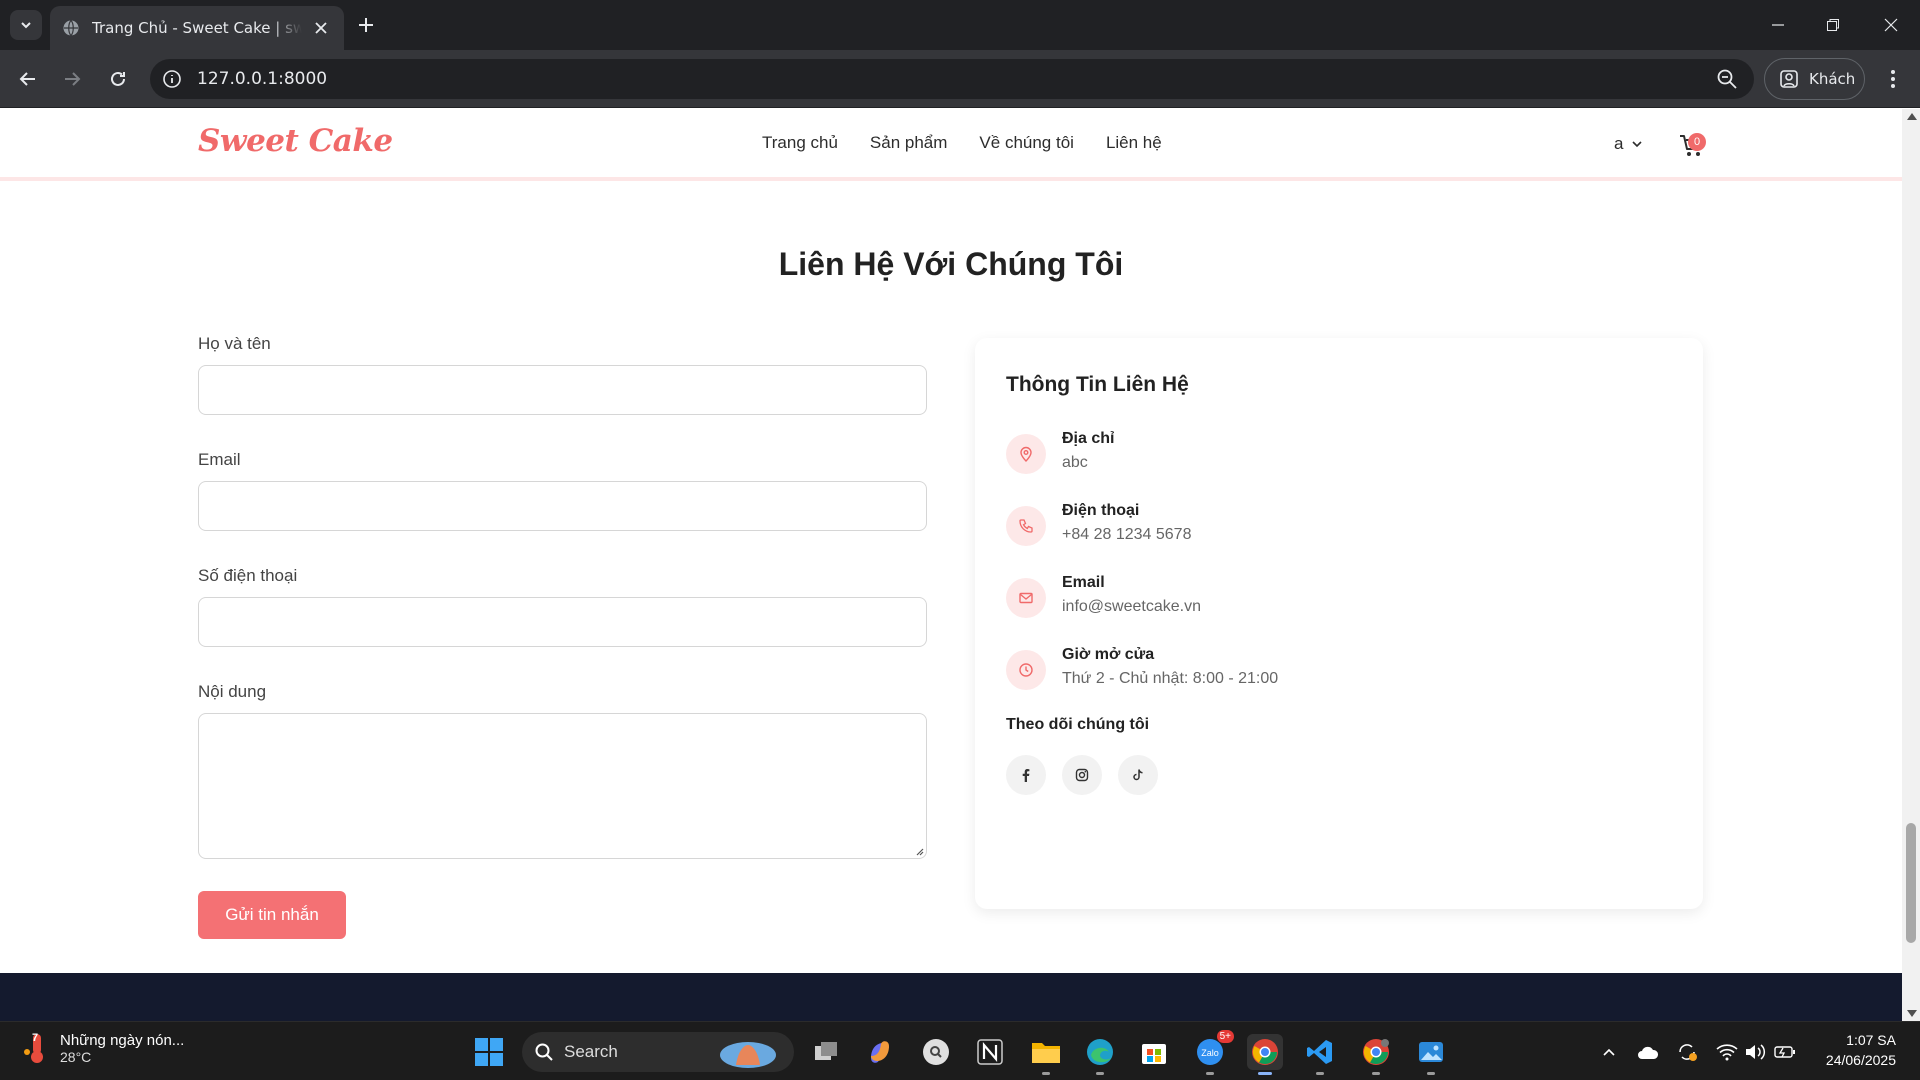  I want to click on battery-icon, so click(1785, 1052).